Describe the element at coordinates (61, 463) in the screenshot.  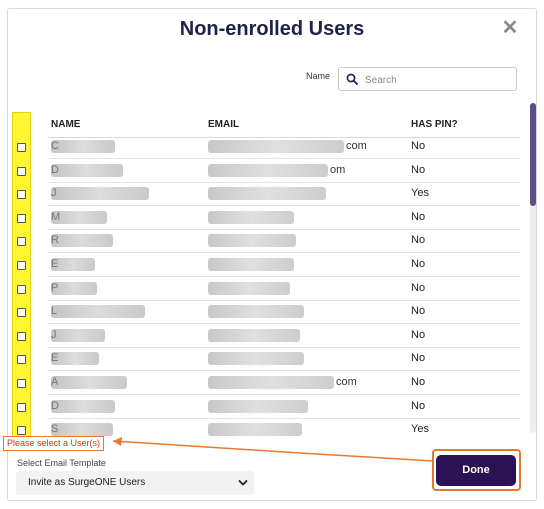
I see `email-template-label: Select Email Template` at that location.